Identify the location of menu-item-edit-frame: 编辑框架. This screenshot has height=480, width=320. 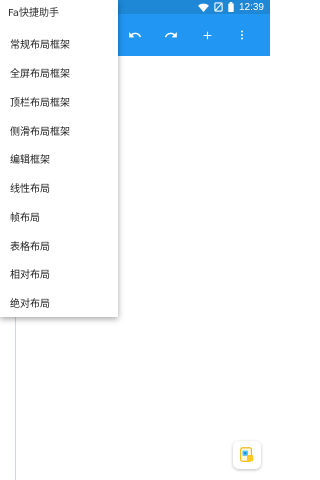
(59, 158).